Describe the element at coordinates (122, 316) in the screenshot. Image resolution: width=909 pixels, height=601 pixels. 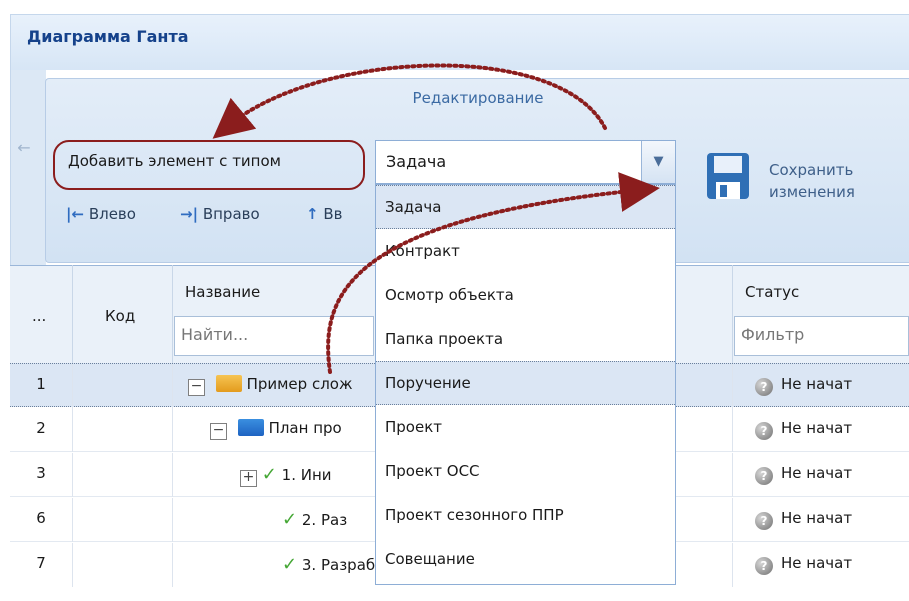
I see `column-code-header: Код` at that location.